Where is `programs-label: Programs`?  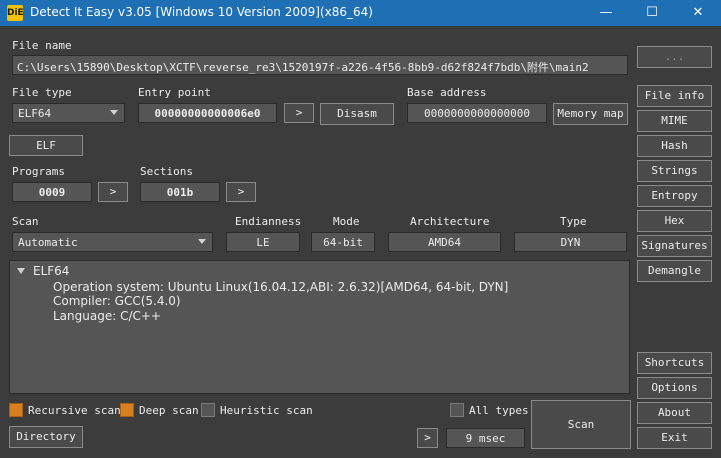
programs-label: Programs is located at coordinates (38, 171).